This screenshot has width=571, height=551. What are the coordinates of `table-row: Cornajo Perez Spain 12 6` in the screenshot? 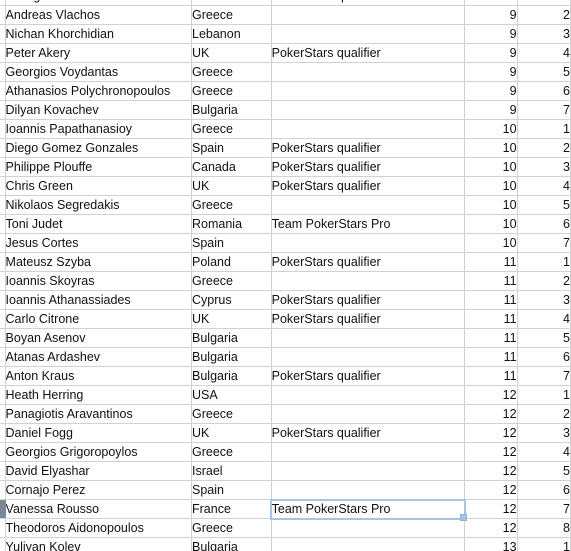 It's located at (285, 490).